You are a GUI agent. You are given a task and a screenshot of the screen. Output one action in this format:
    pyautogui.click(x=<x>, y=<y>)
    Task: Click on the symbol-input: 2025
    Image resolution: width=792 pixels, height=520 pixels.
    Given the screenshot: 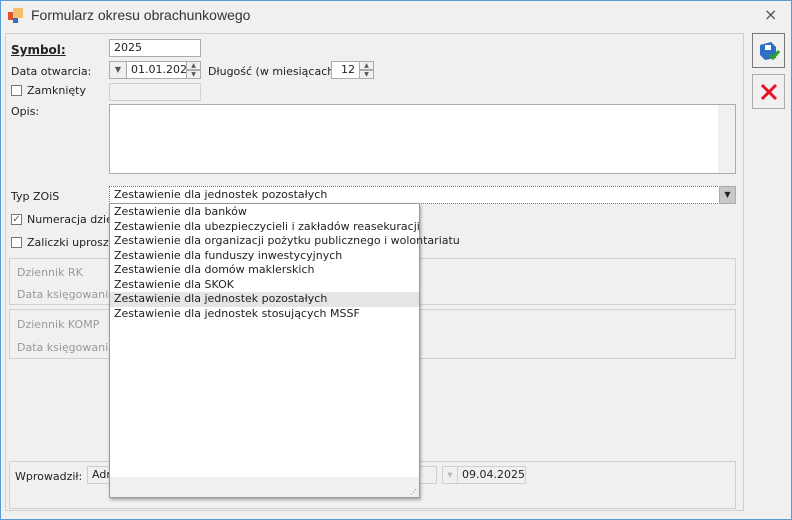 What is the action you would take?
    pyautogui.click(x=155, y=48)
    